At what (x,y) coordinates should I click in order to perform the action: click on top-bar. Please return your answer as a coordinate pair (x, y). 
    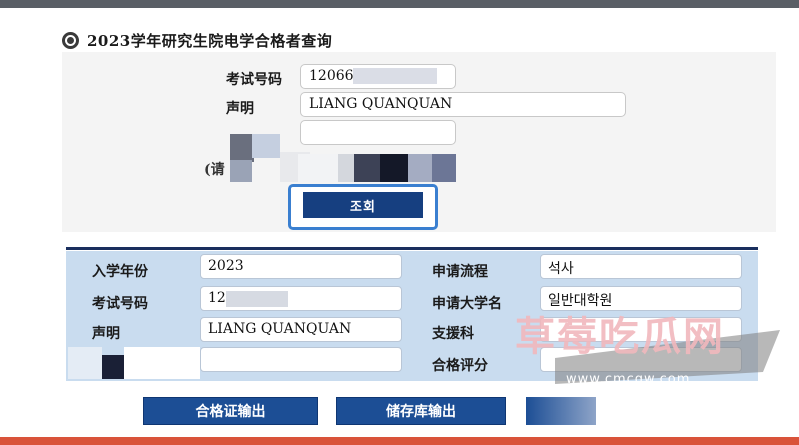
    Looking at the image, I should click on (399, 4).